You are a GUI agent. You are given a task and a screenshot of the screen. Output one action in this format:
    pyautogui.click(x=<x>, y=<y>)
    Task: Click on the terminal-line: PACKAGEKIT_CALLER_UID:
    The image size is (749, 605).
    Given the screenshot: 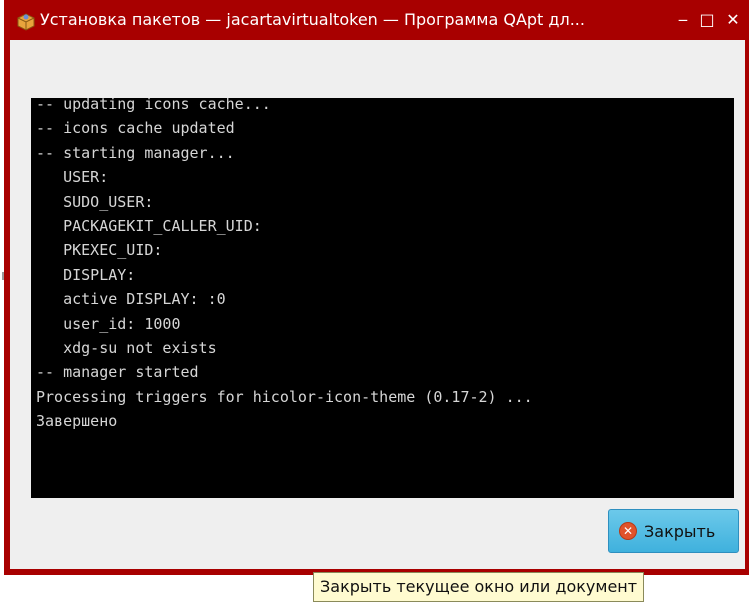 What is the action you would take?
    pyautogui.click(x=149, y=225)
    